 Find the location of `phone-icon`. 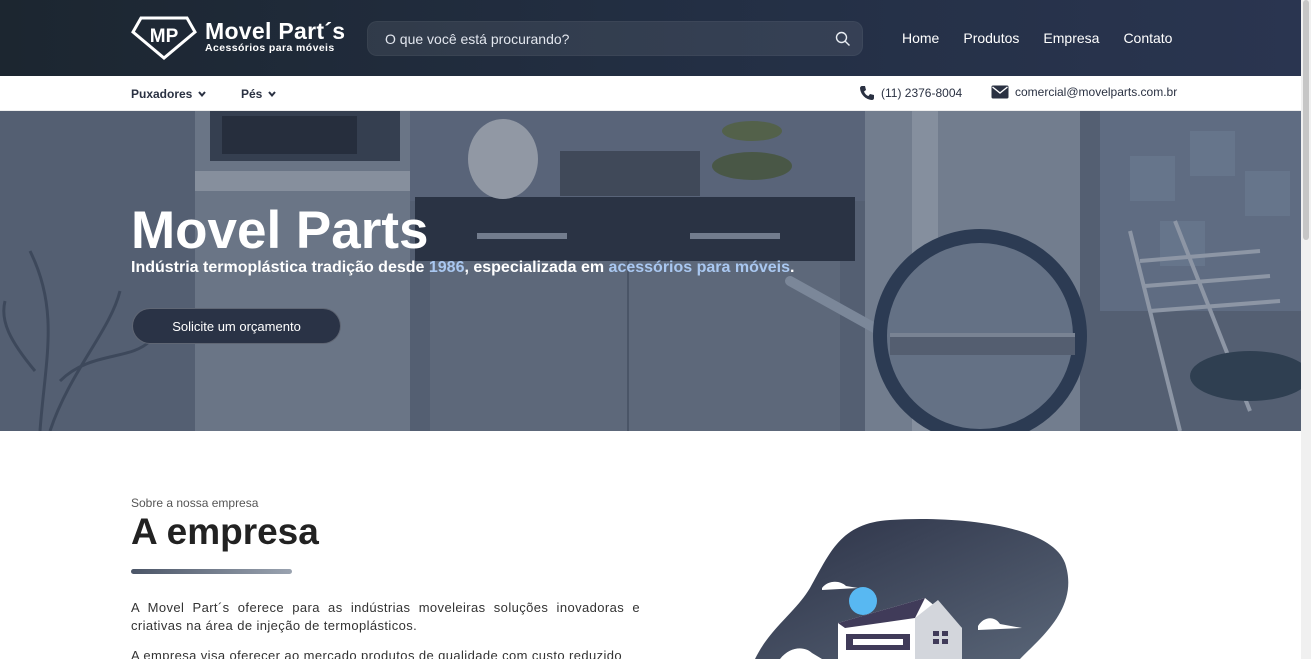

phone-icon is located at coordinates (867, 93).